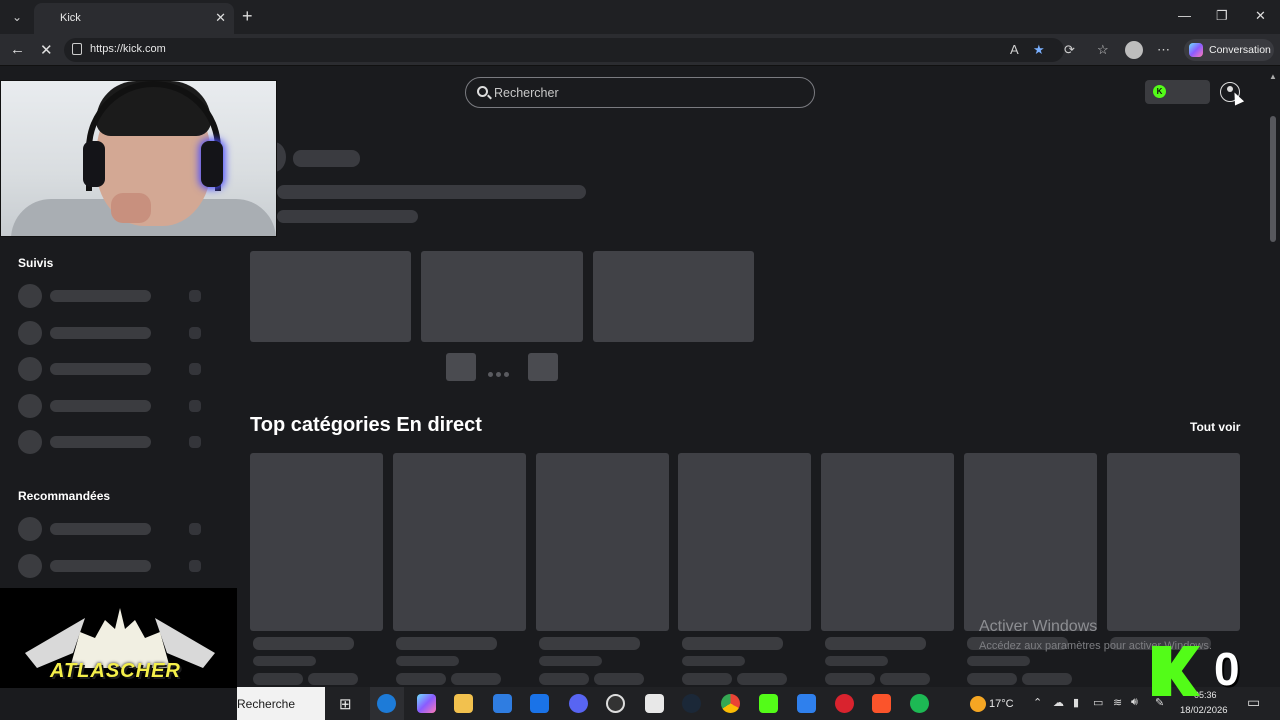 This screenshot has height=720, width=1280. I want to click on file-explorer-icon, so click(463, 703).